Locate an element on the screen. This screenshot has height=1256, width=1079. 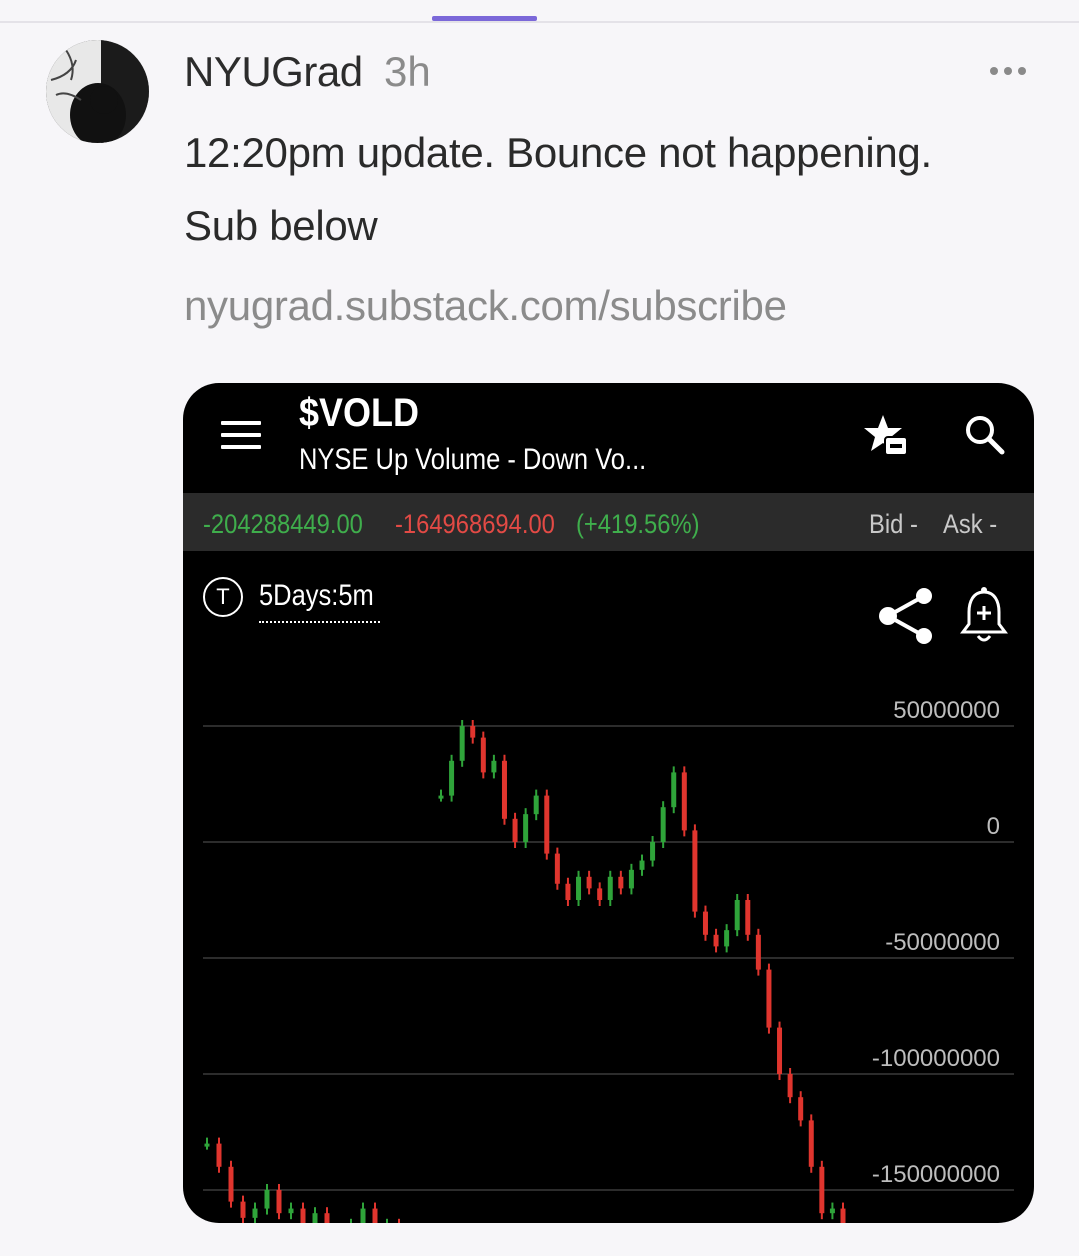
y-tick-label: 0 is located at coordinates (993, 826).